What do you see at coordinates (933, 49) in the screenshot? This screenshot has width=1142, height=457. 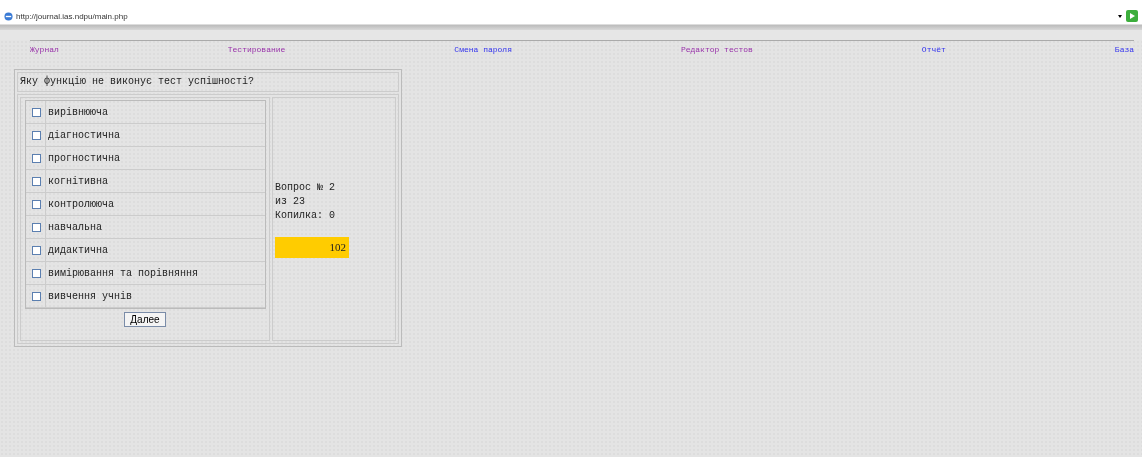 I see `nav-link: Отчёт` at bounding box center [933, 49].